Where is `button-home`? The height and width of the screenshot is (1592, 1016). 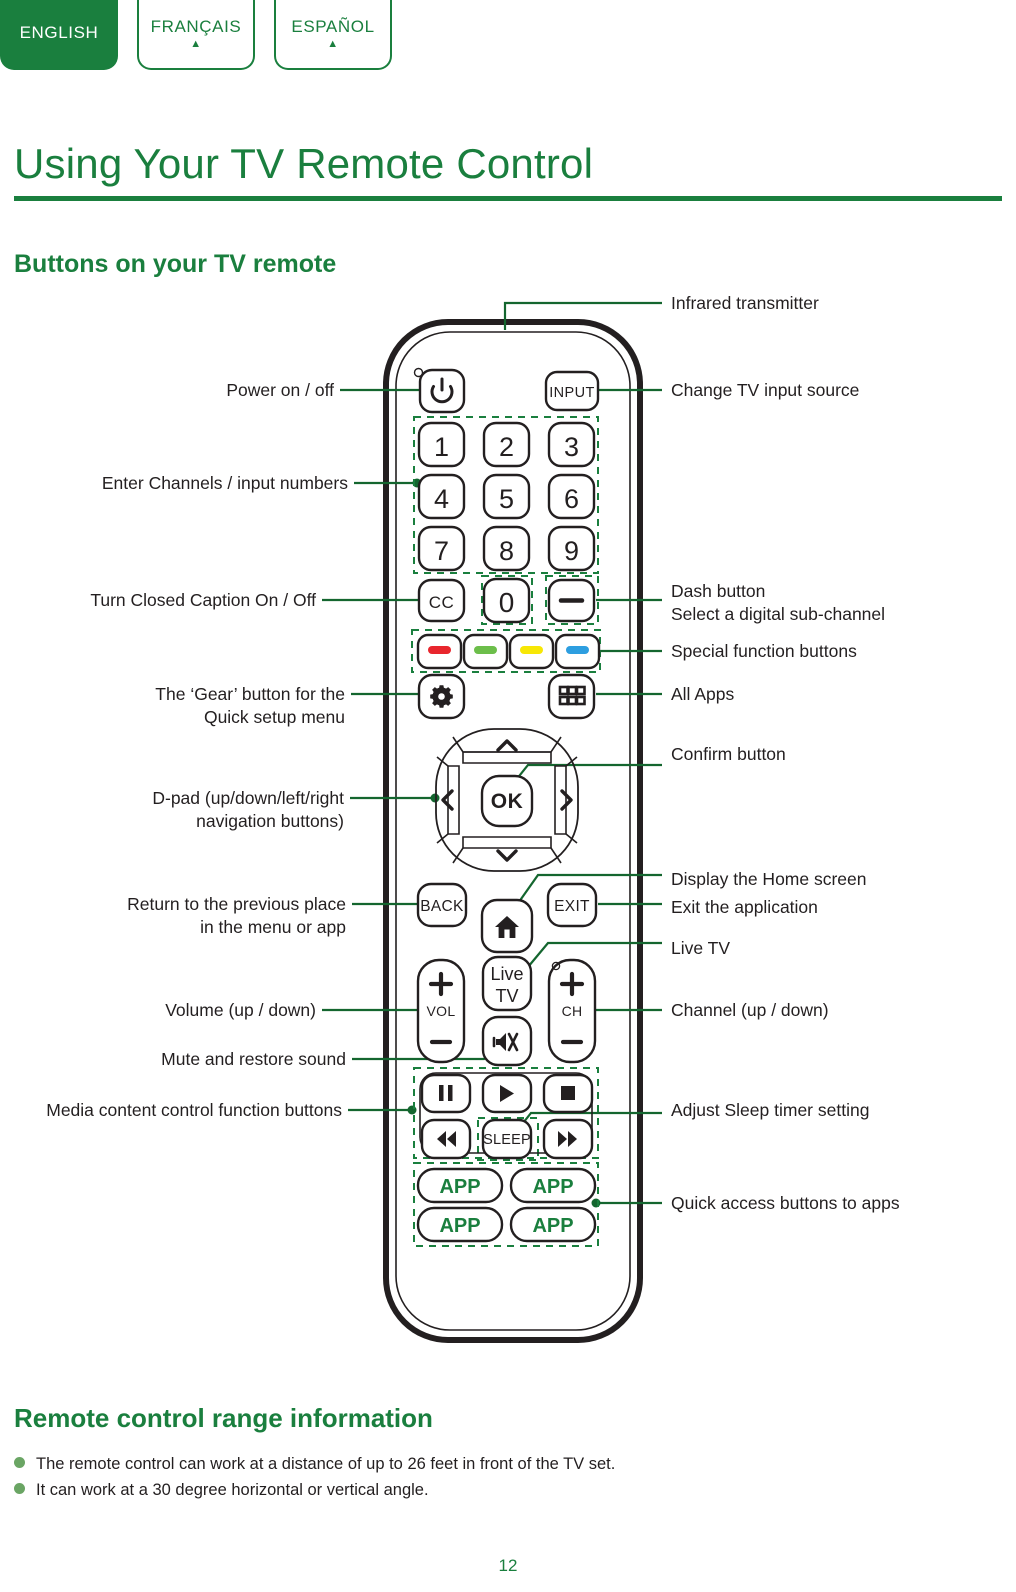
button-home is located at coordinates (507, 926).